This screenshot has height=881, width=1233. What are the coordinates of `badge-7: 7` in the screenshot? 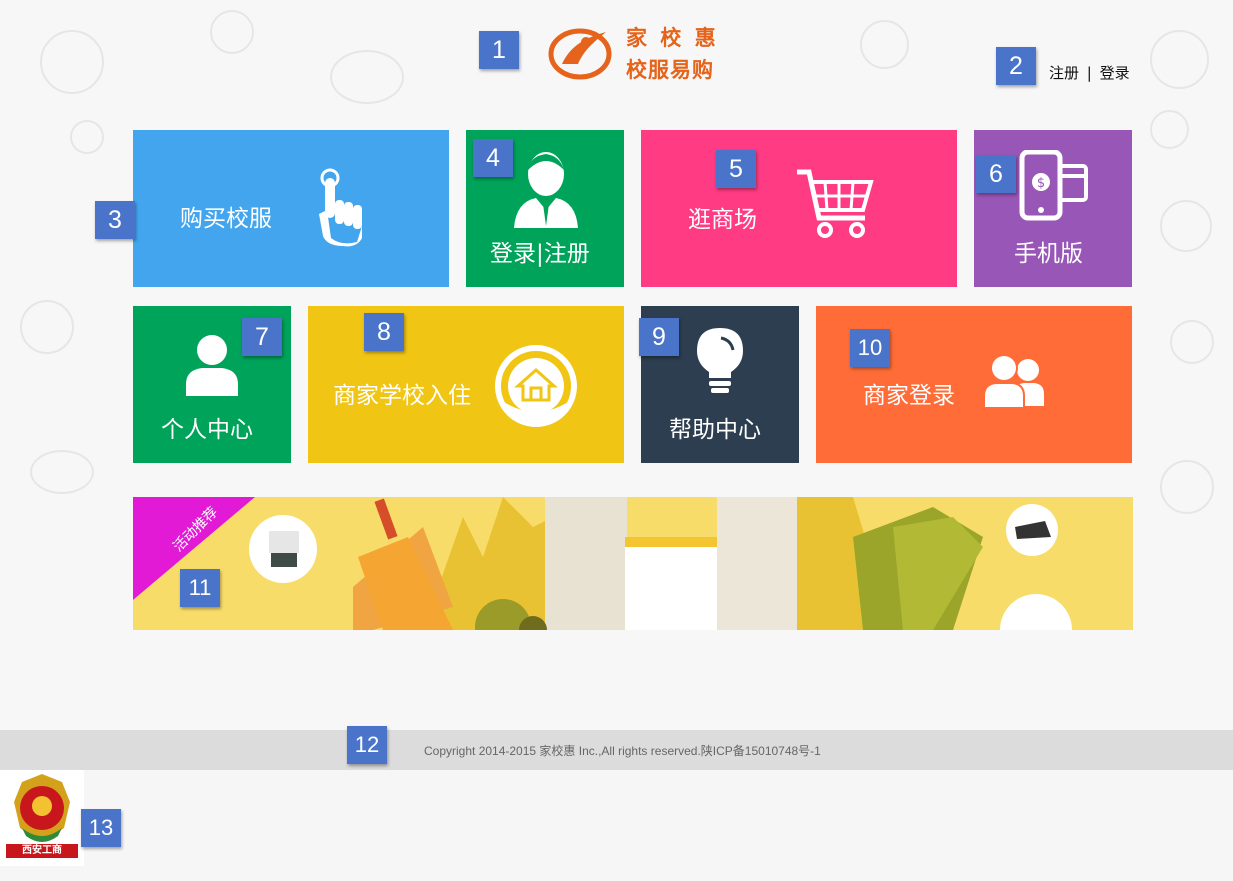 It's located at (262, 337).